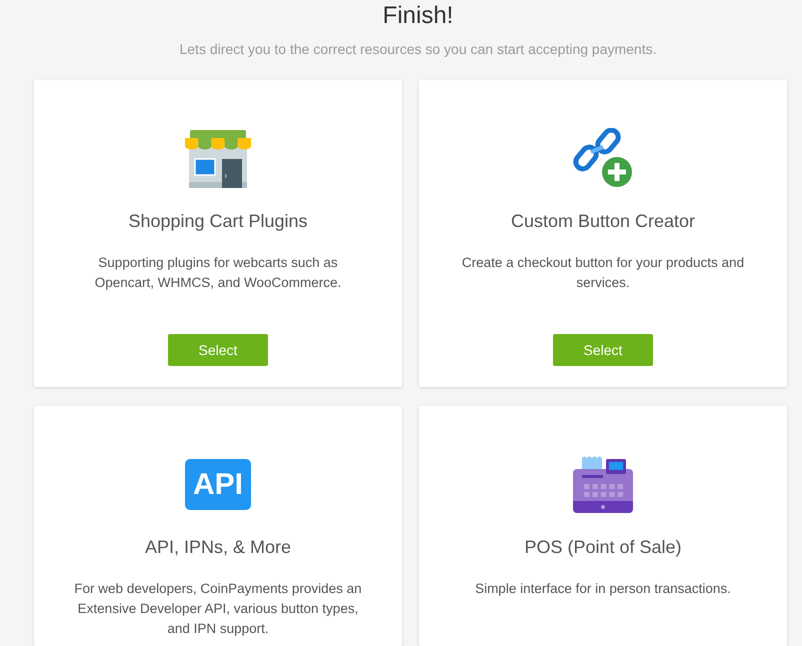 This screenshot has width=802, height=646. I want to click on card-title: POS (Point of Sale), so click(603, 547).